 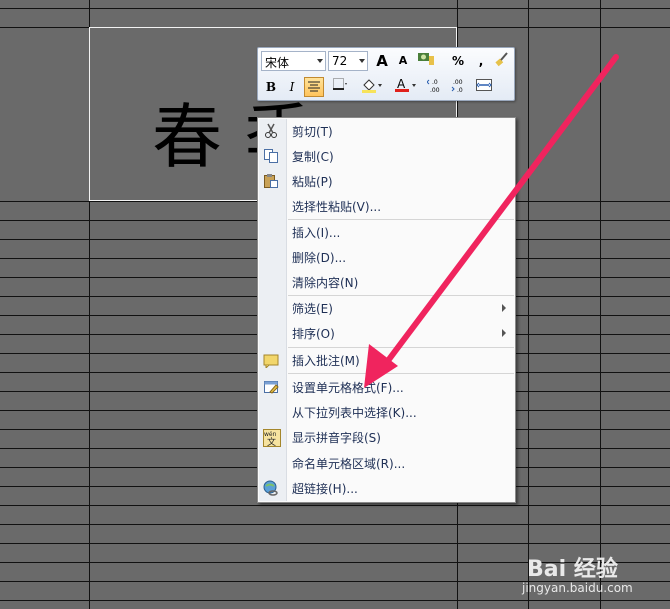 I want to click on menu-item-copy: 复制(C), so click(x=386, y=156).